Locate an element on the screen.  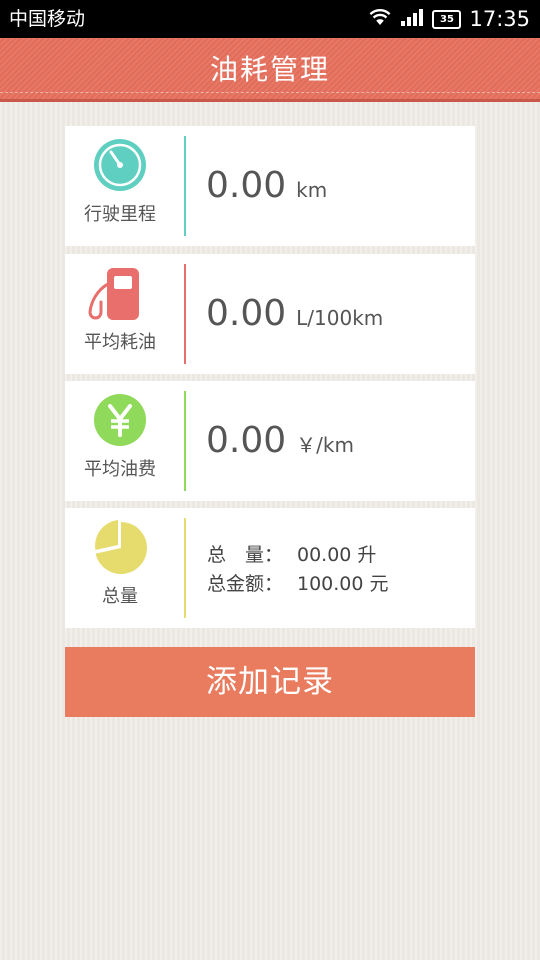
status-icons: 35 17:35 is located at coordinates (449, 19).